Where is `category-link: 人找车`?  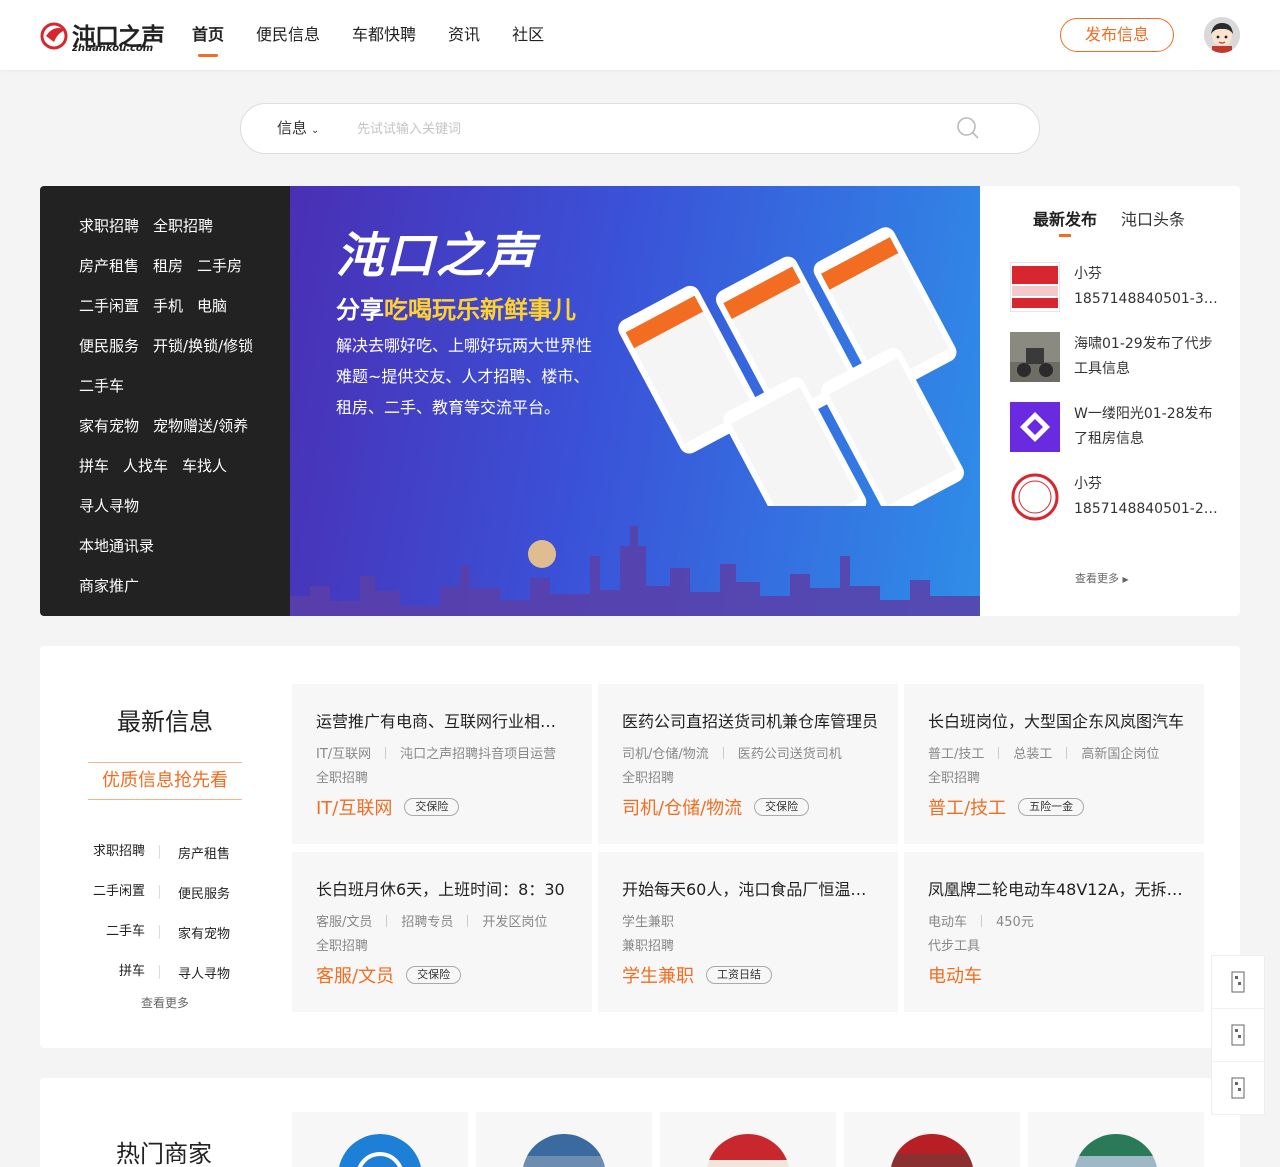 category-link: 人找车 is located at coordinates (145, 465).